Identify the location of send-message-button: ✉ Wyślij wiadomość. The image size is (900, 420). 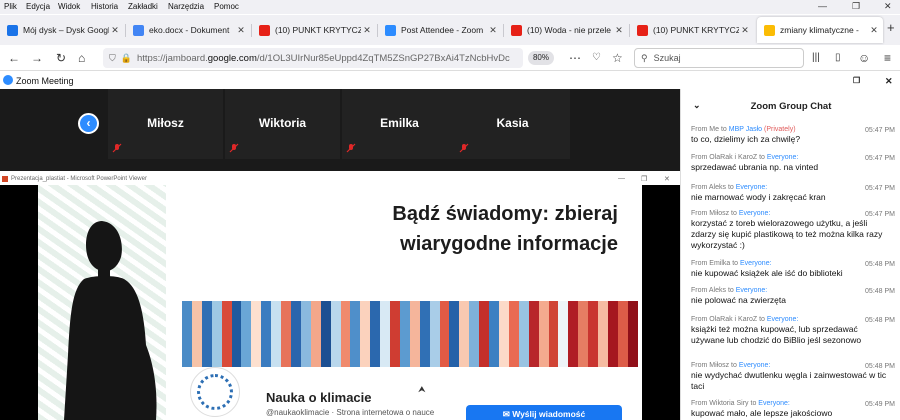
(544, 412).